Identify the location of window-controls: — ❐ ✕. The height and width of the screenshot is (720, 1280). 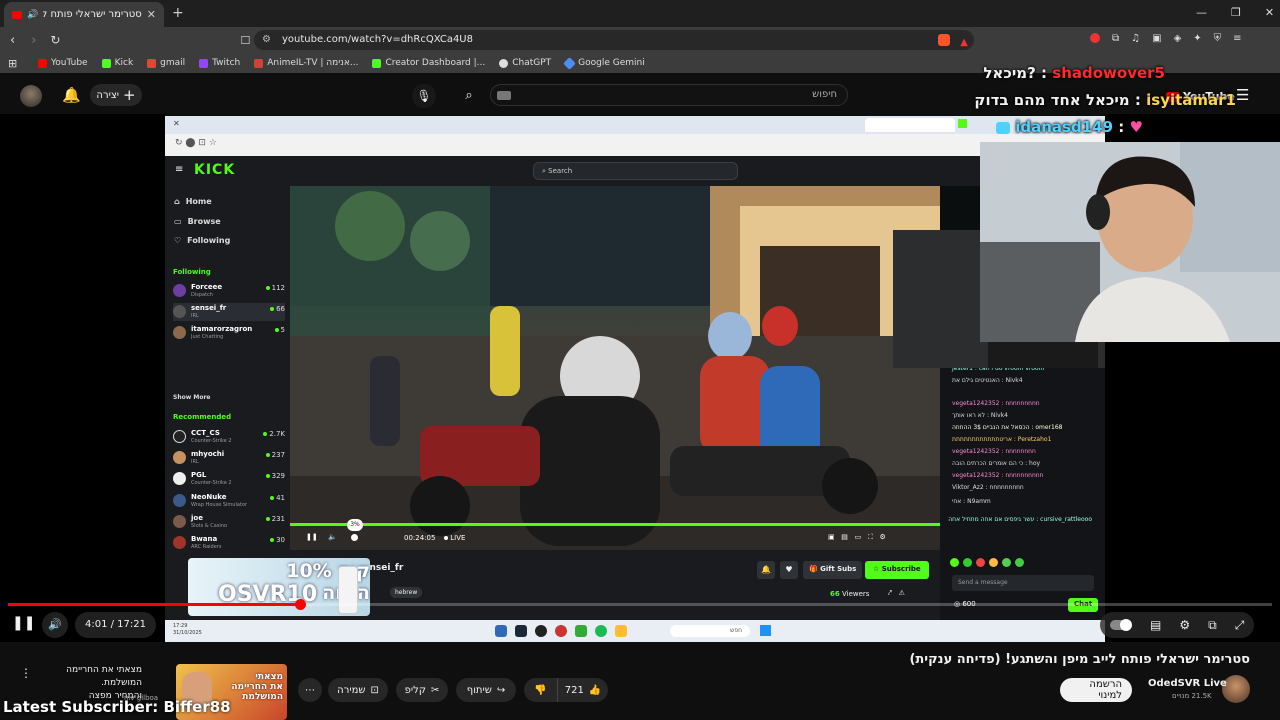
(1235, 12).